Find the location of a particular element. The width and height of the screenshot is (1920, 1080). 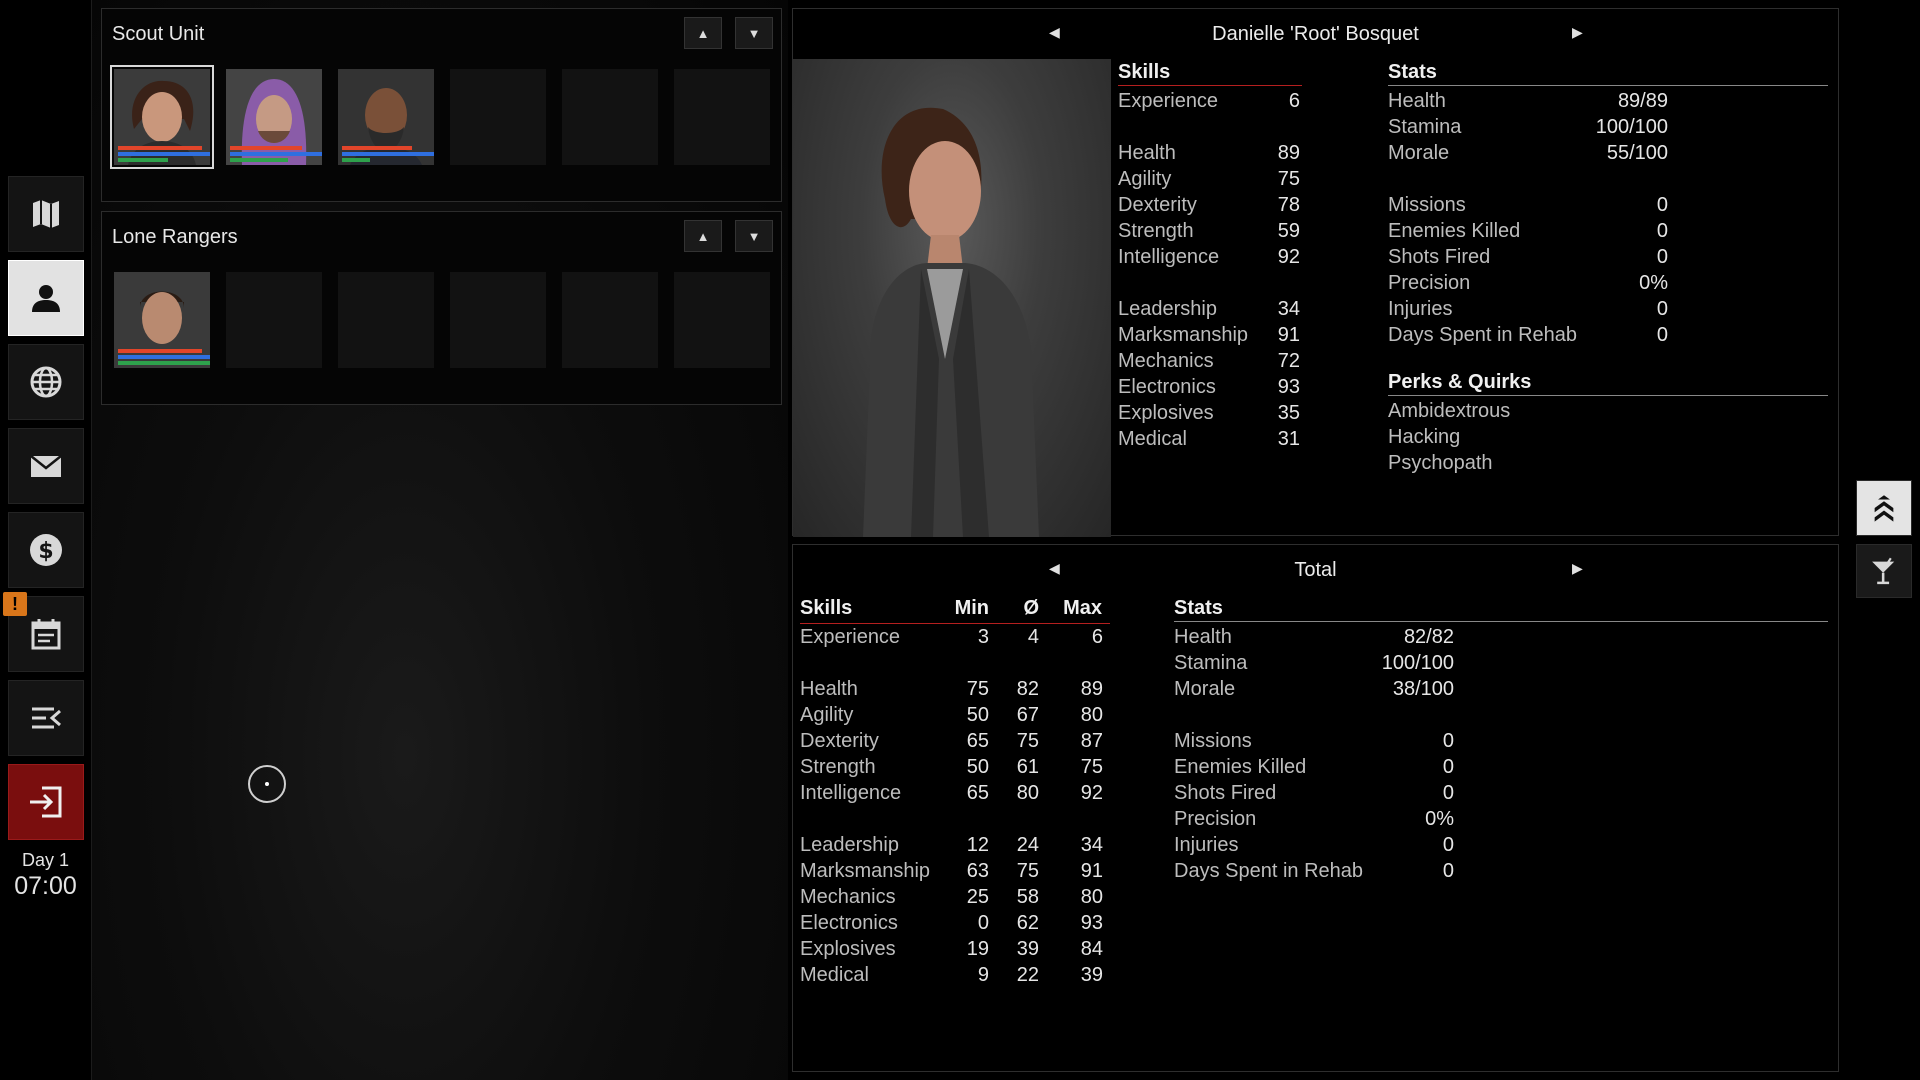

menu-button is located at coordinates (46, 718).